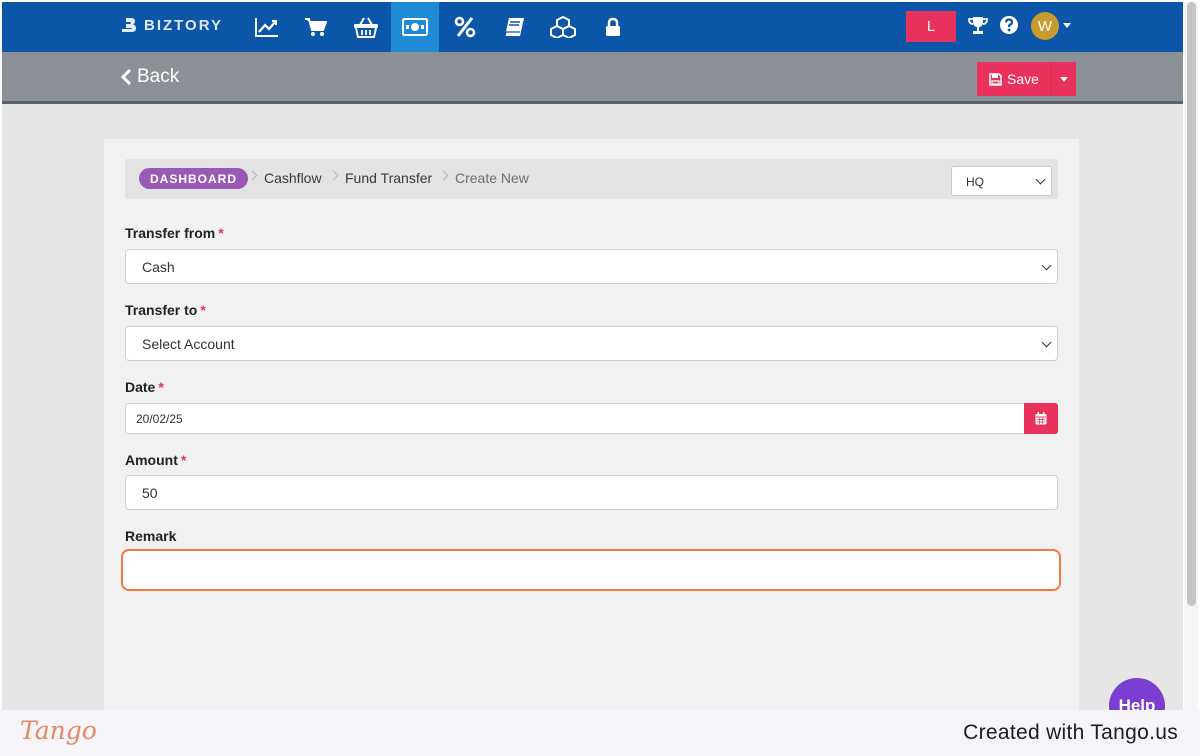  I want to click on date-input: 20/02/25, so click(575, 418).